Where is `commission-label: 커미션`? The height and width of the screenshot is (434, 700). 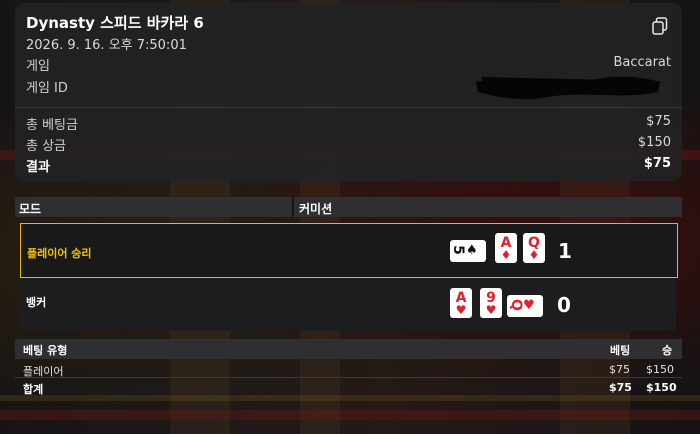 commission-label: 커미션 is located at coordinates (316, 209).